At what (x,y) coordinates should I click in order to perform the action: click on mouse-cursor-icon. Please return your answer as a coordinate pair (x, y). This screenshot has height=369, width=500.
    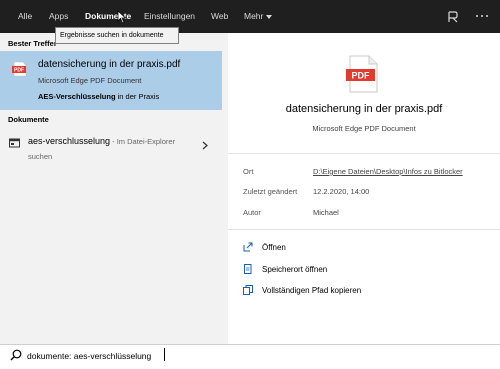
    Looking at the image, I should click on (122, 17).